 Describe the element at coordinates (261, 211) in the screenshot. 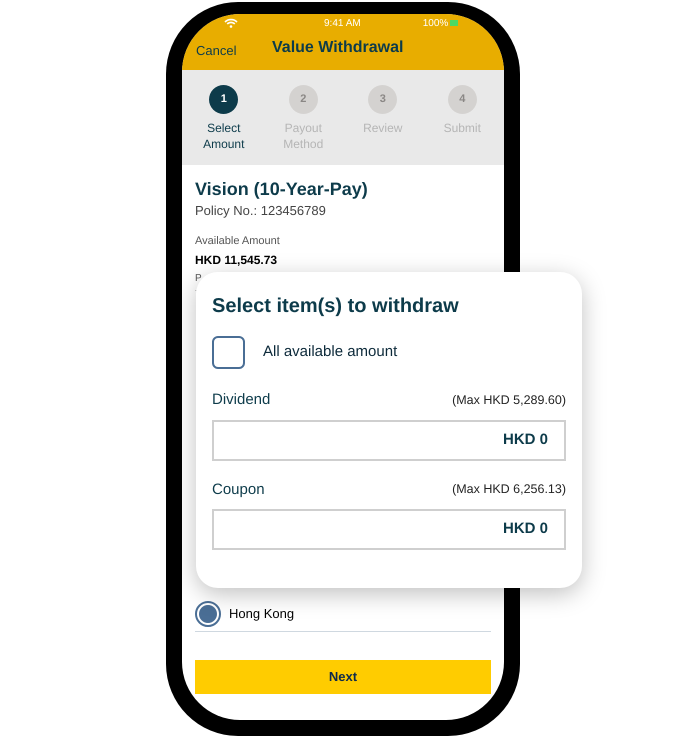

I see `policy-number: Policy No.: 123456789` at that location.